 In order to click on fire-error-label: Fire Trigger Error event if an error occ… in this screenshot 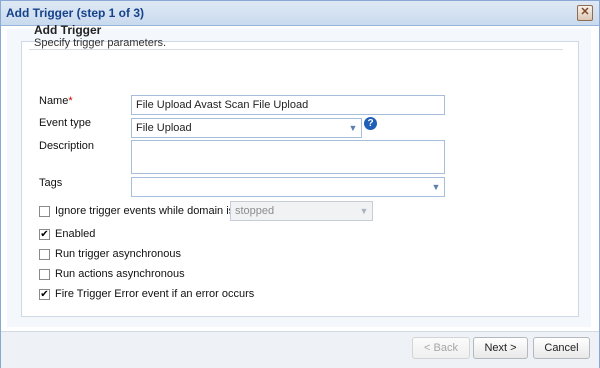, I will do `click(155, 294)`.